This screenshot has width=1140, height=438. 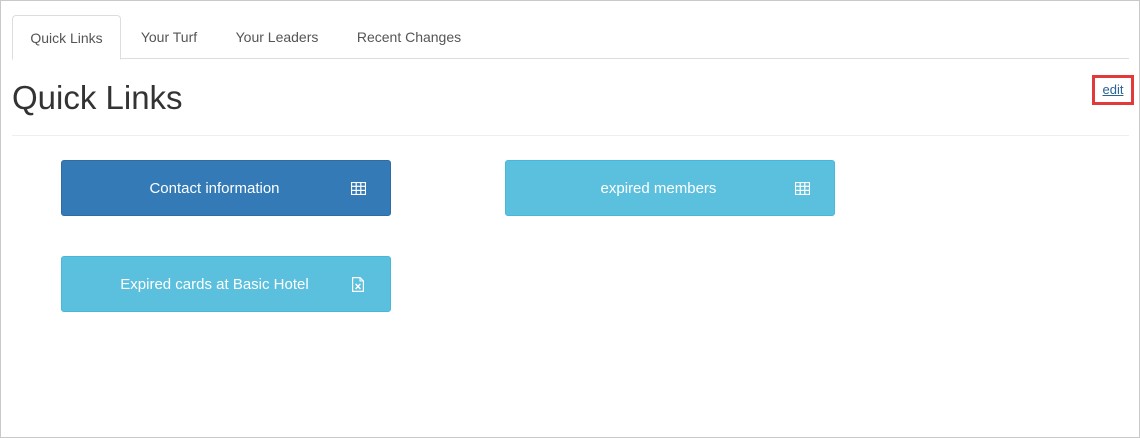 I want to click on button-label: expired members, so click(x=658, y=188).